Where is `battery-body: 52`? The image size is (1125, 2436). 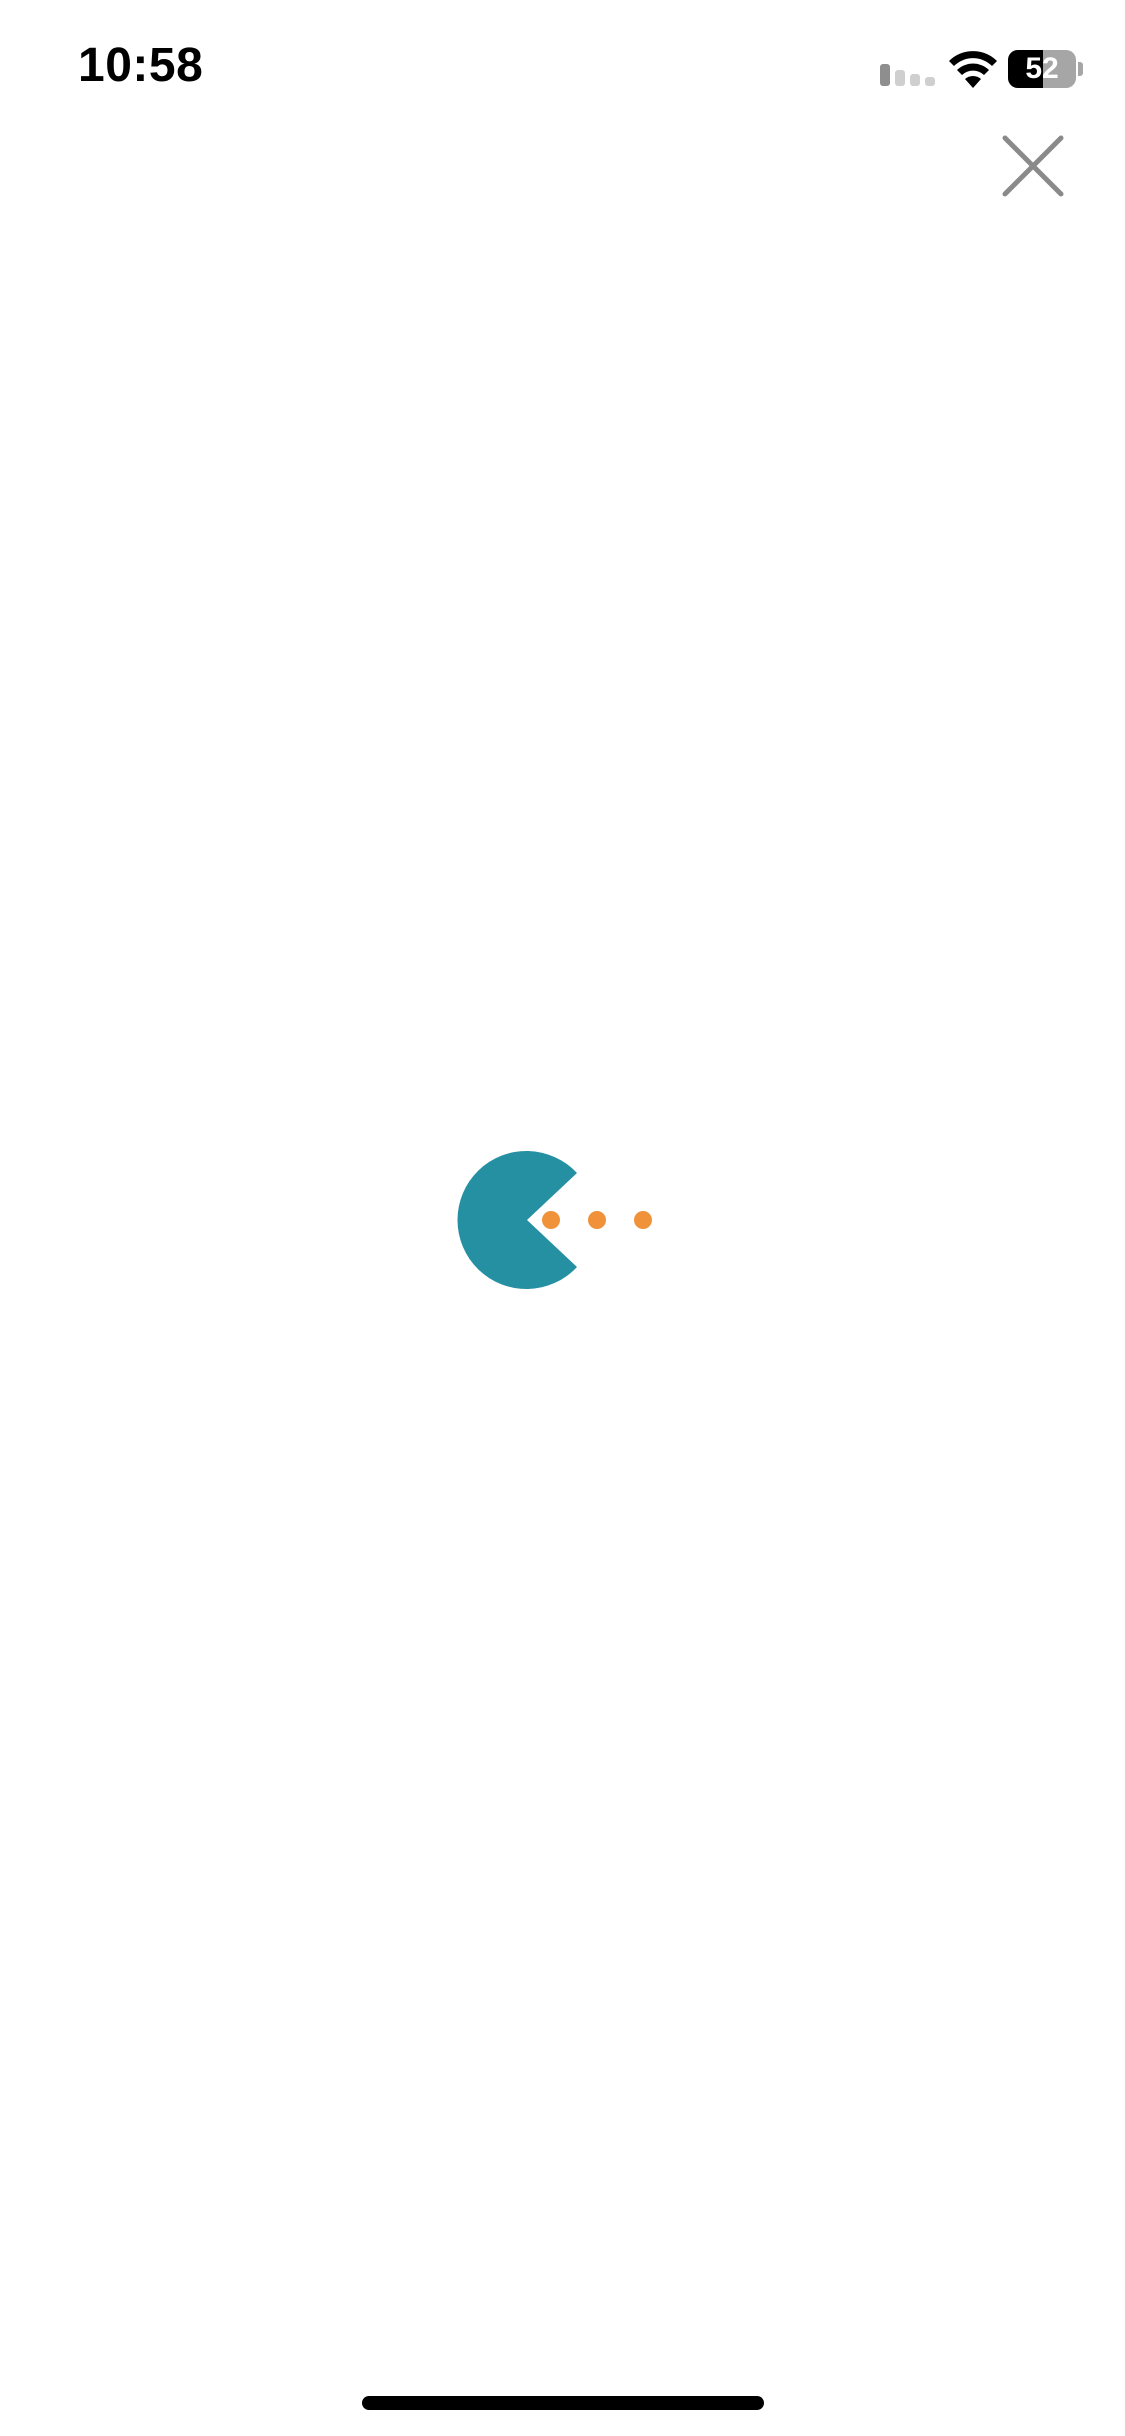
battery-body: 52 is located at coordinates (1042, 69).